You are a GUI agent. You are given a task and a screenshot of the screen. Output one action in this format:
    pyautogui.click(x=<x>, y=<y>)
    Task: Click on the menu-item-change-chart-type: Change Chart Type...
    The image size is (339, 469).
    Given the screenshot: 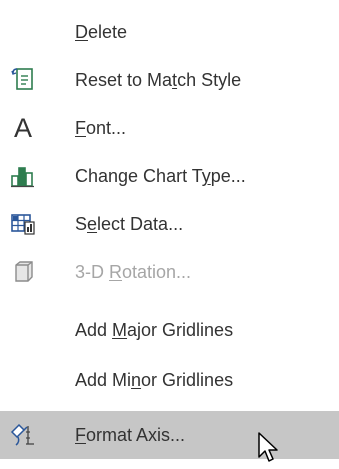 What is the action you would take?
    pyautogui.click(x=169, y=176)
    